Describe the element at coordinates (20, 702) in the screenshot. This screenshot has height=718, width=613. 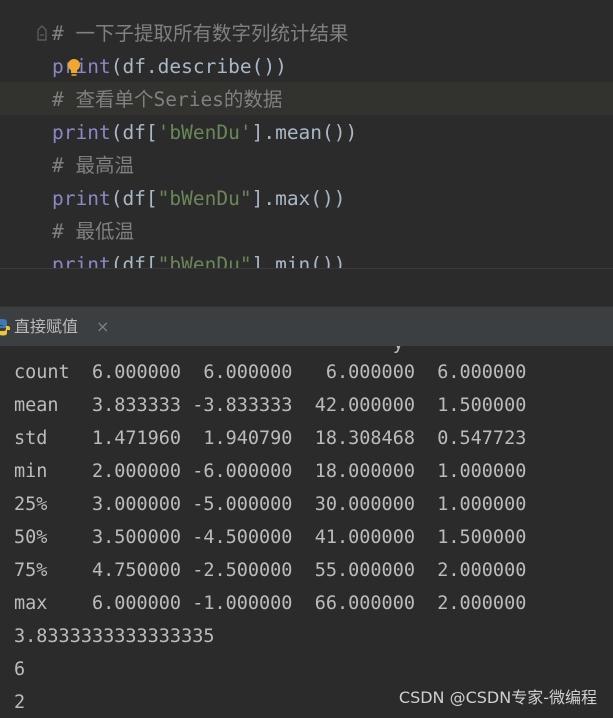
I see `min-output: 2` at that location.